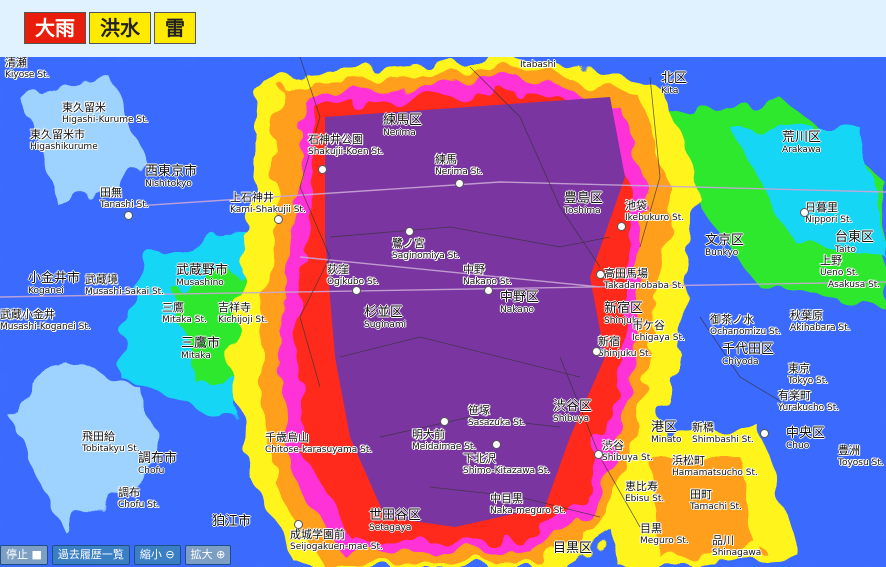  What do you see at coordinates (723, 433) in the screenshot?
I see `station-label: 新橋 Shimbashi St.` at bounding box center [723, 433].